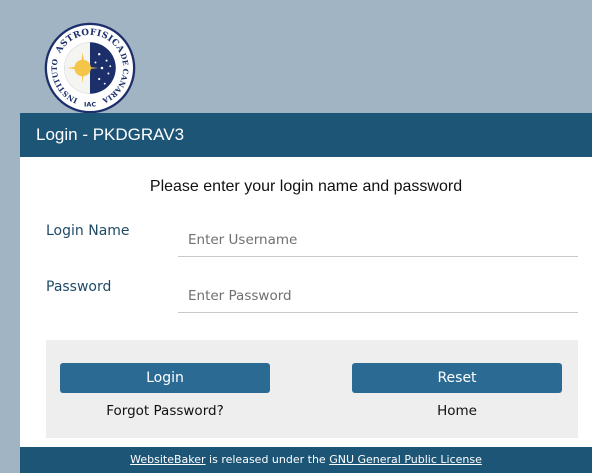 Image resolution: width=592 pixels, height=473 pixels. What do you see at coordinates (378, 240) in the screenshot?
I see `username-input` at bounding box center [378, 240].